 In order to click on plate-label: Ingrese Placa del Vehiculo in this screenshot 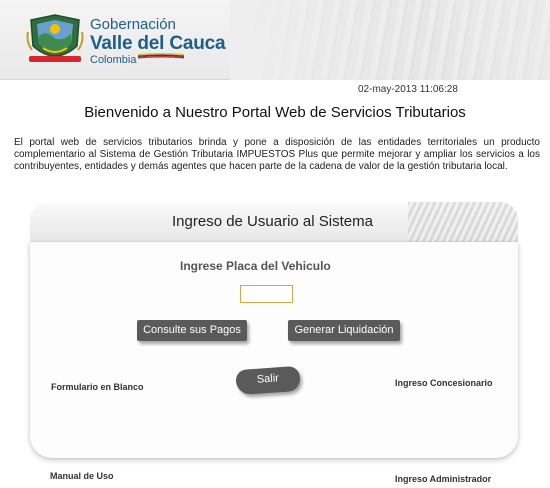, I will do `click(255, 266)`.